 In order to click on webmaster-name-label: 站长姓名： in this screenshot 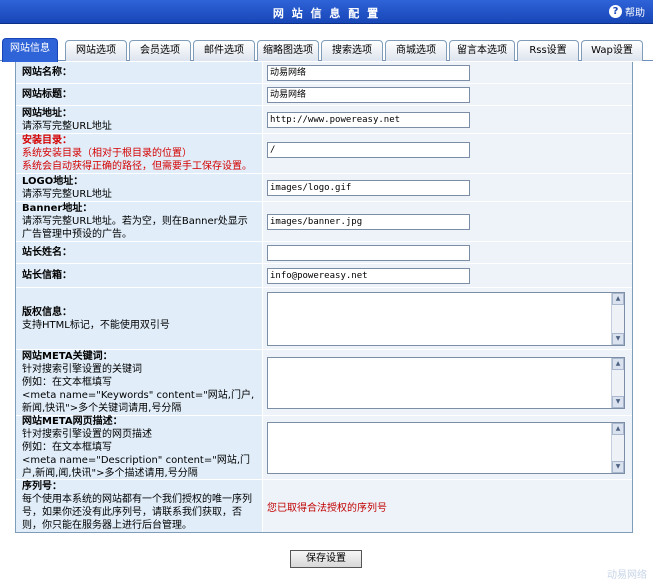, I will do `click(47, 252)`.